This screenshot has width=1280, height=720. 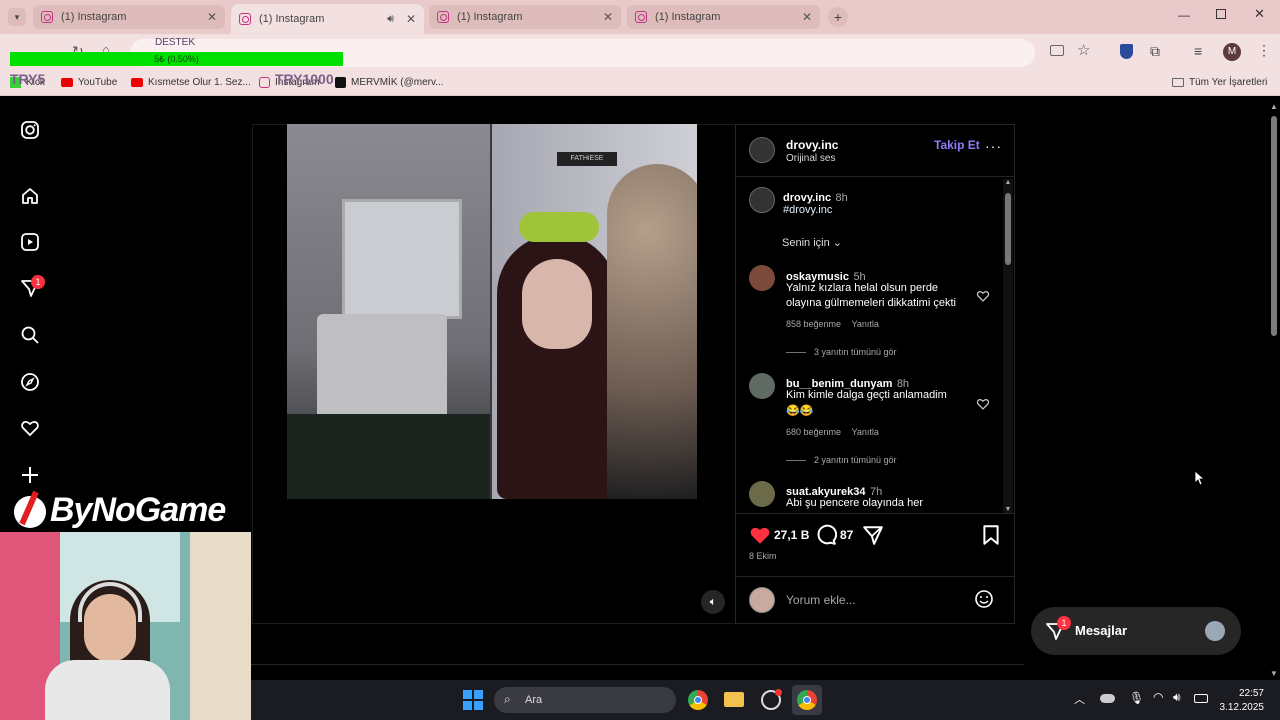 What do you see at coordinates (713, 602) in the screenshot?
I see `mute-button: 🔈︎` at bounding box center [713, 602].